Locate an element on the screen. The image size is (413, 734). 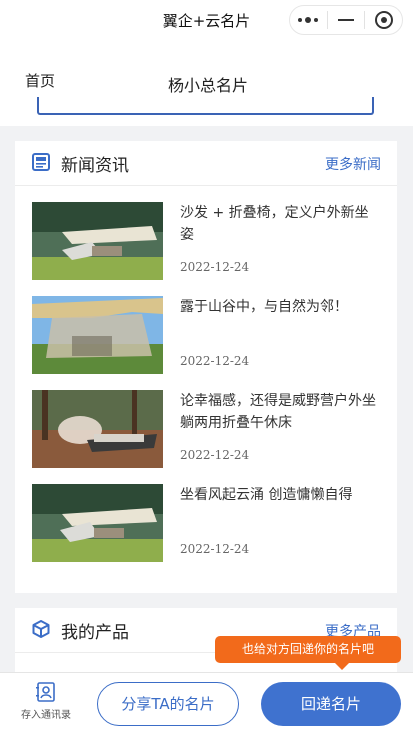
close-target-icon is located at coordinates (383, 20).